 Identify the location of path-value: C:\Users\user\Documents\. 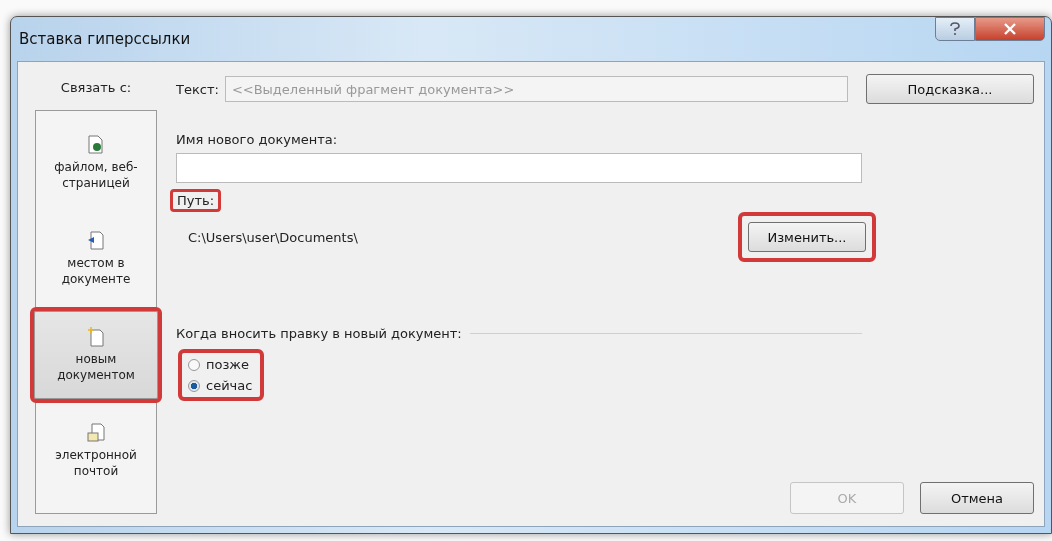
(273, 237).